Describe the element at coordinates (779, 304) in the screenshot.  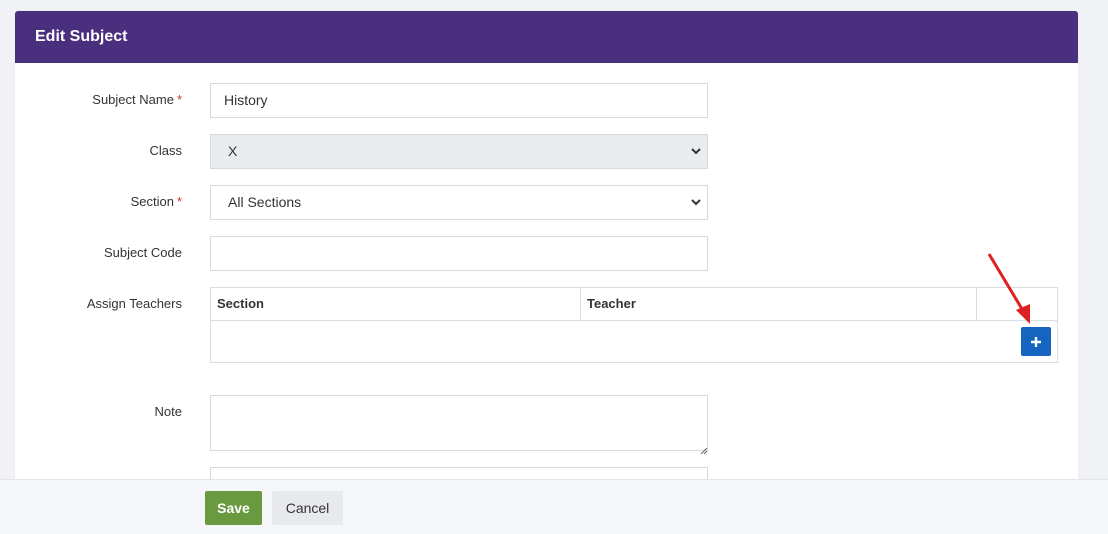
I see `column-header-teacher: Teacher` at that location.